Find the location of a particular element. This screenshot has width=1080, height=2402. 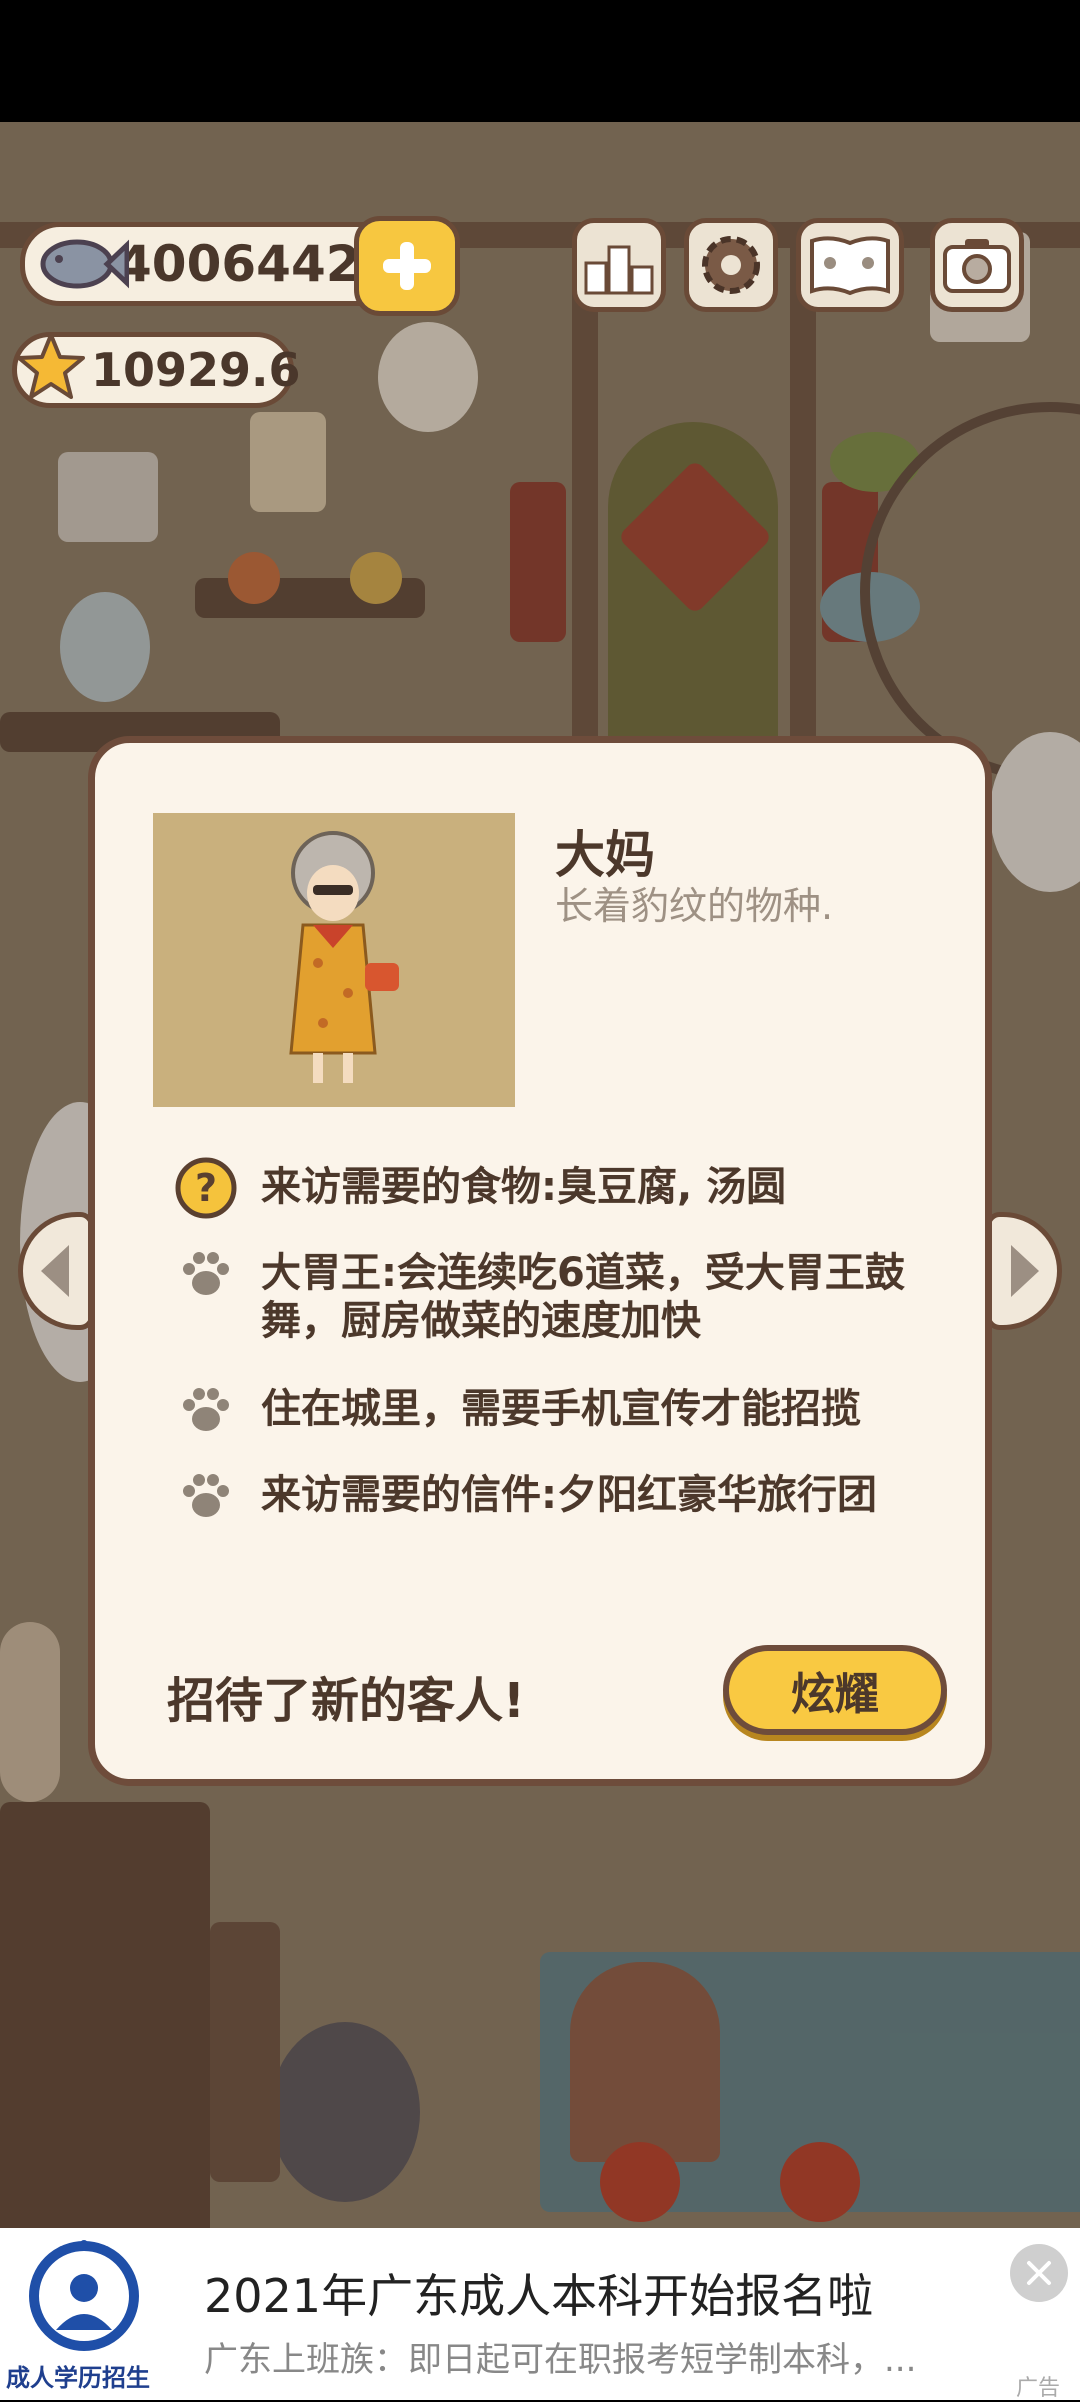

trait-food: ? 来访需要的食物:臭豆腐, 汤圆 is located at coordinates (562, 1188).